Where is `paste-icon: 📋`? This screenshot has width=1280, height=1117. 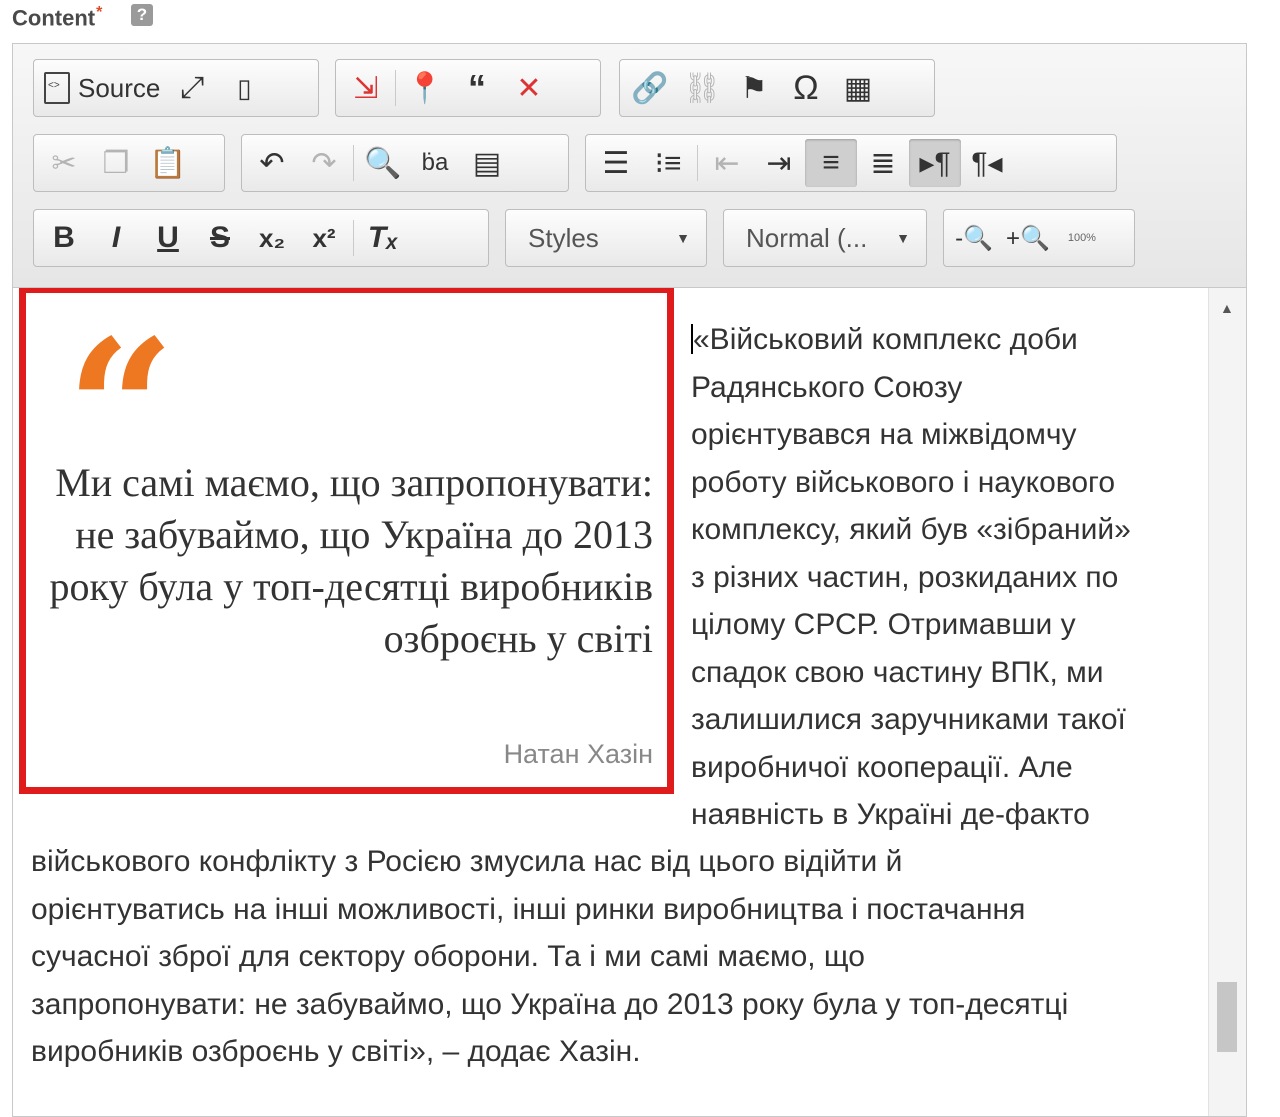
paste-icon: 📋 is located at coordinates (168, 163).